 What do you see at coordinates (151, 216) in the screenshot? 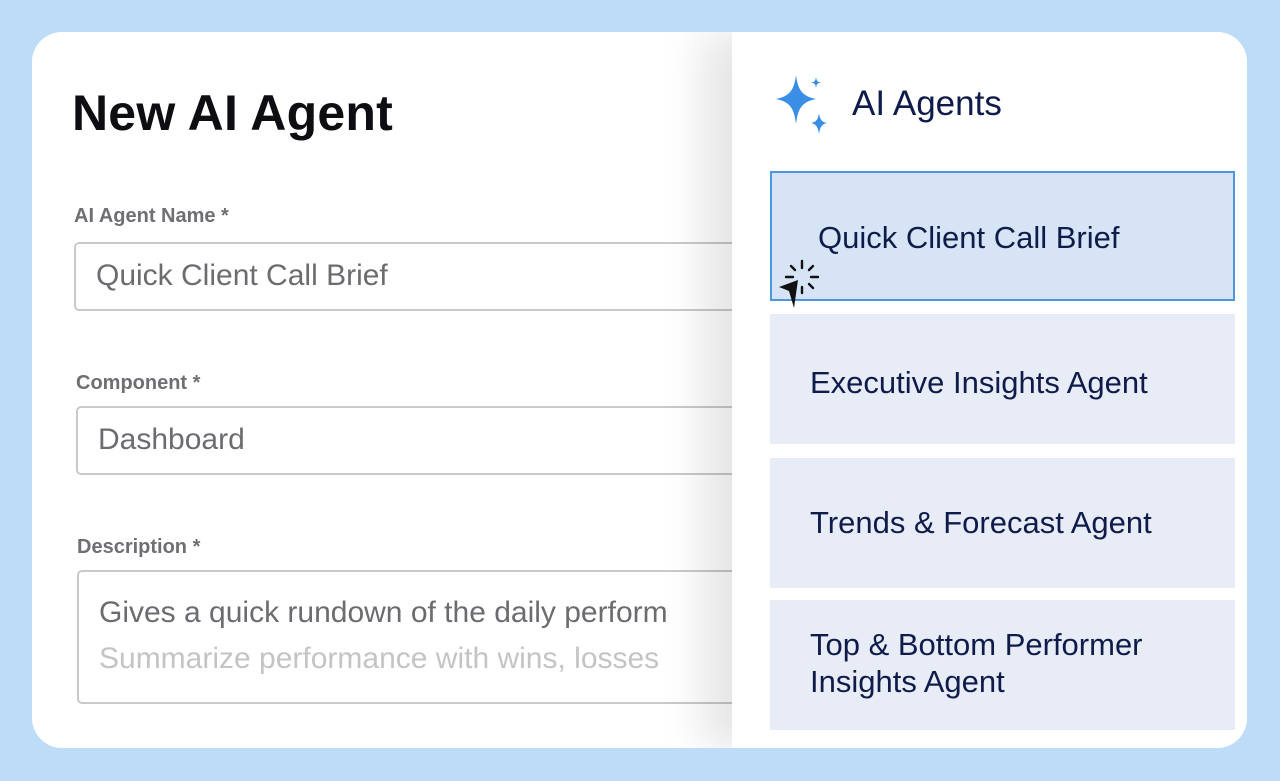
I see `agent-name-label: AI Agent Name *` at bounding box center [151, 216].